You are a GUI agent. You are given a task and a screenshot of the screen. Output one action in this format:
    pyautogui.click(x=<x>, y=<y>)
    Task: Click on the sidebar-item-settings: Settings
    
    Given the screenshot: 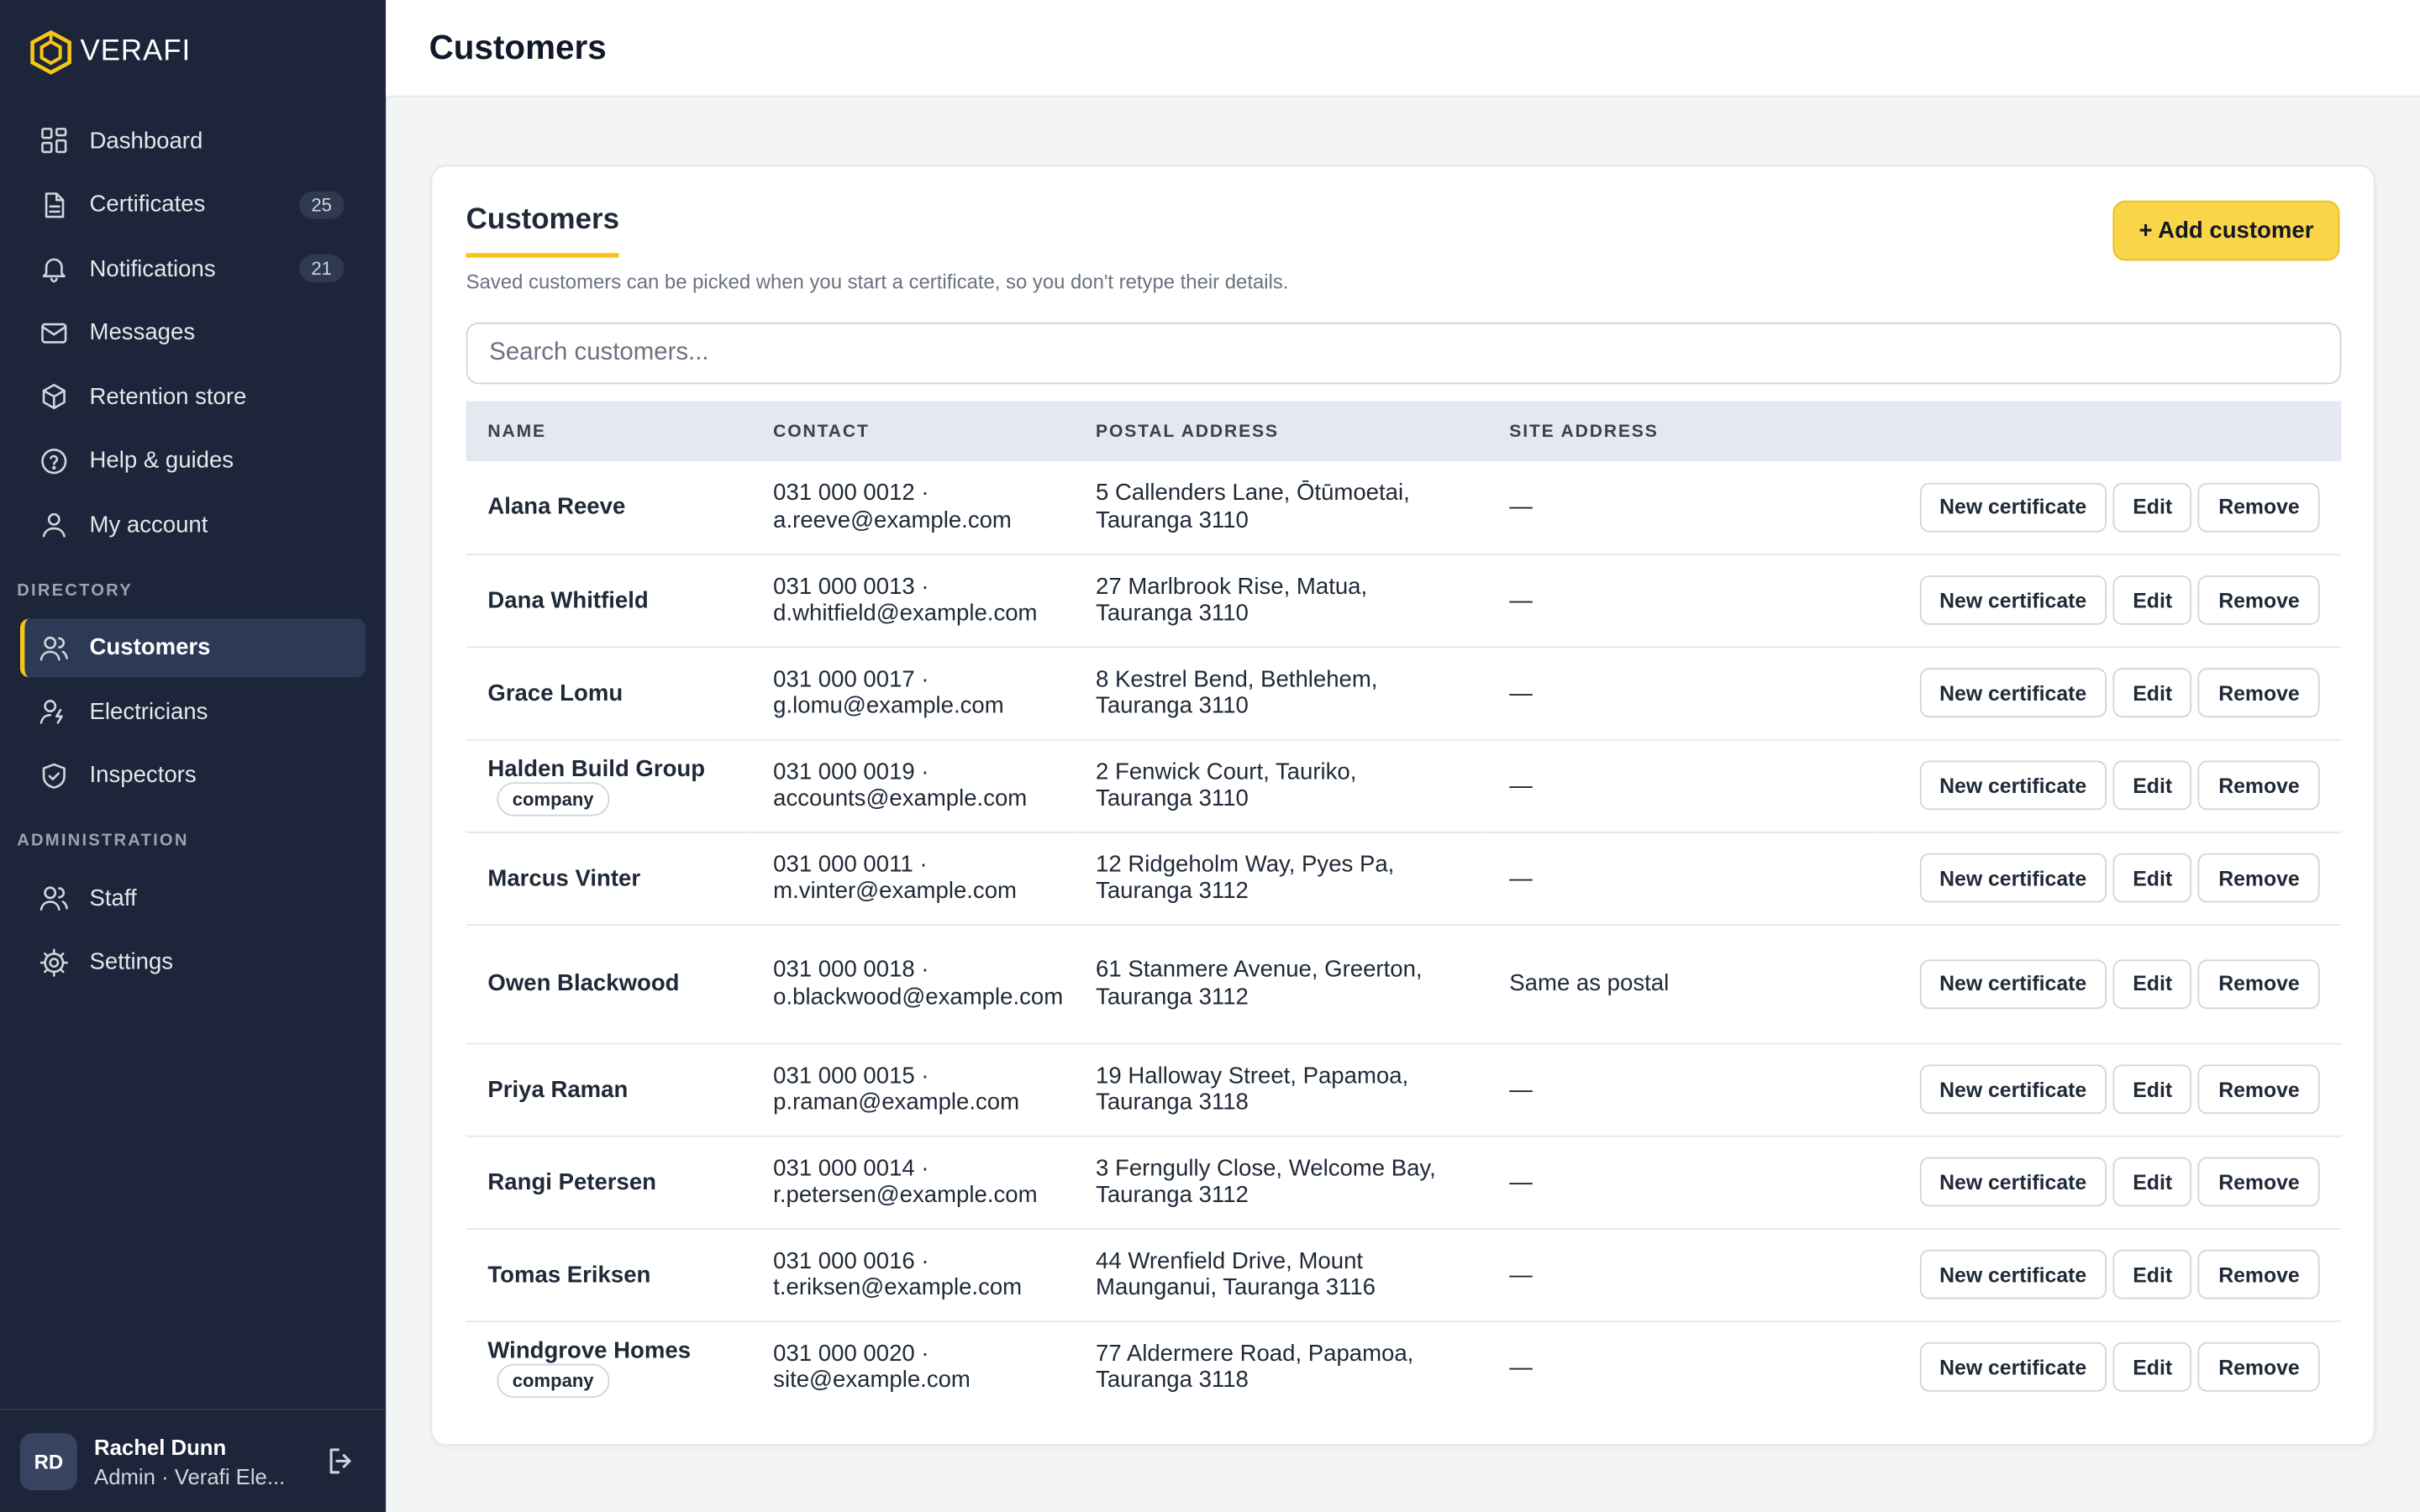 What is the action you would take?
    pyautogui.click(x=193, y=961)
    